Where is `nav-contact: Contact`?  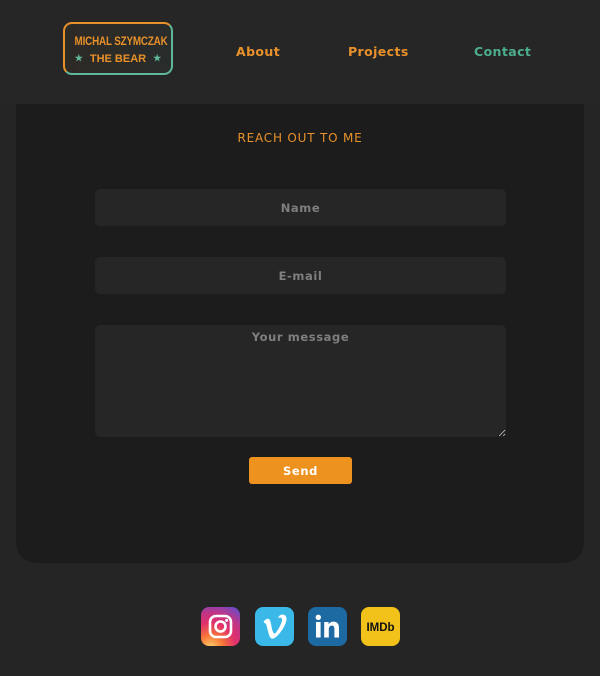 nav-contact: Contact is located at coordinates (502, 51).